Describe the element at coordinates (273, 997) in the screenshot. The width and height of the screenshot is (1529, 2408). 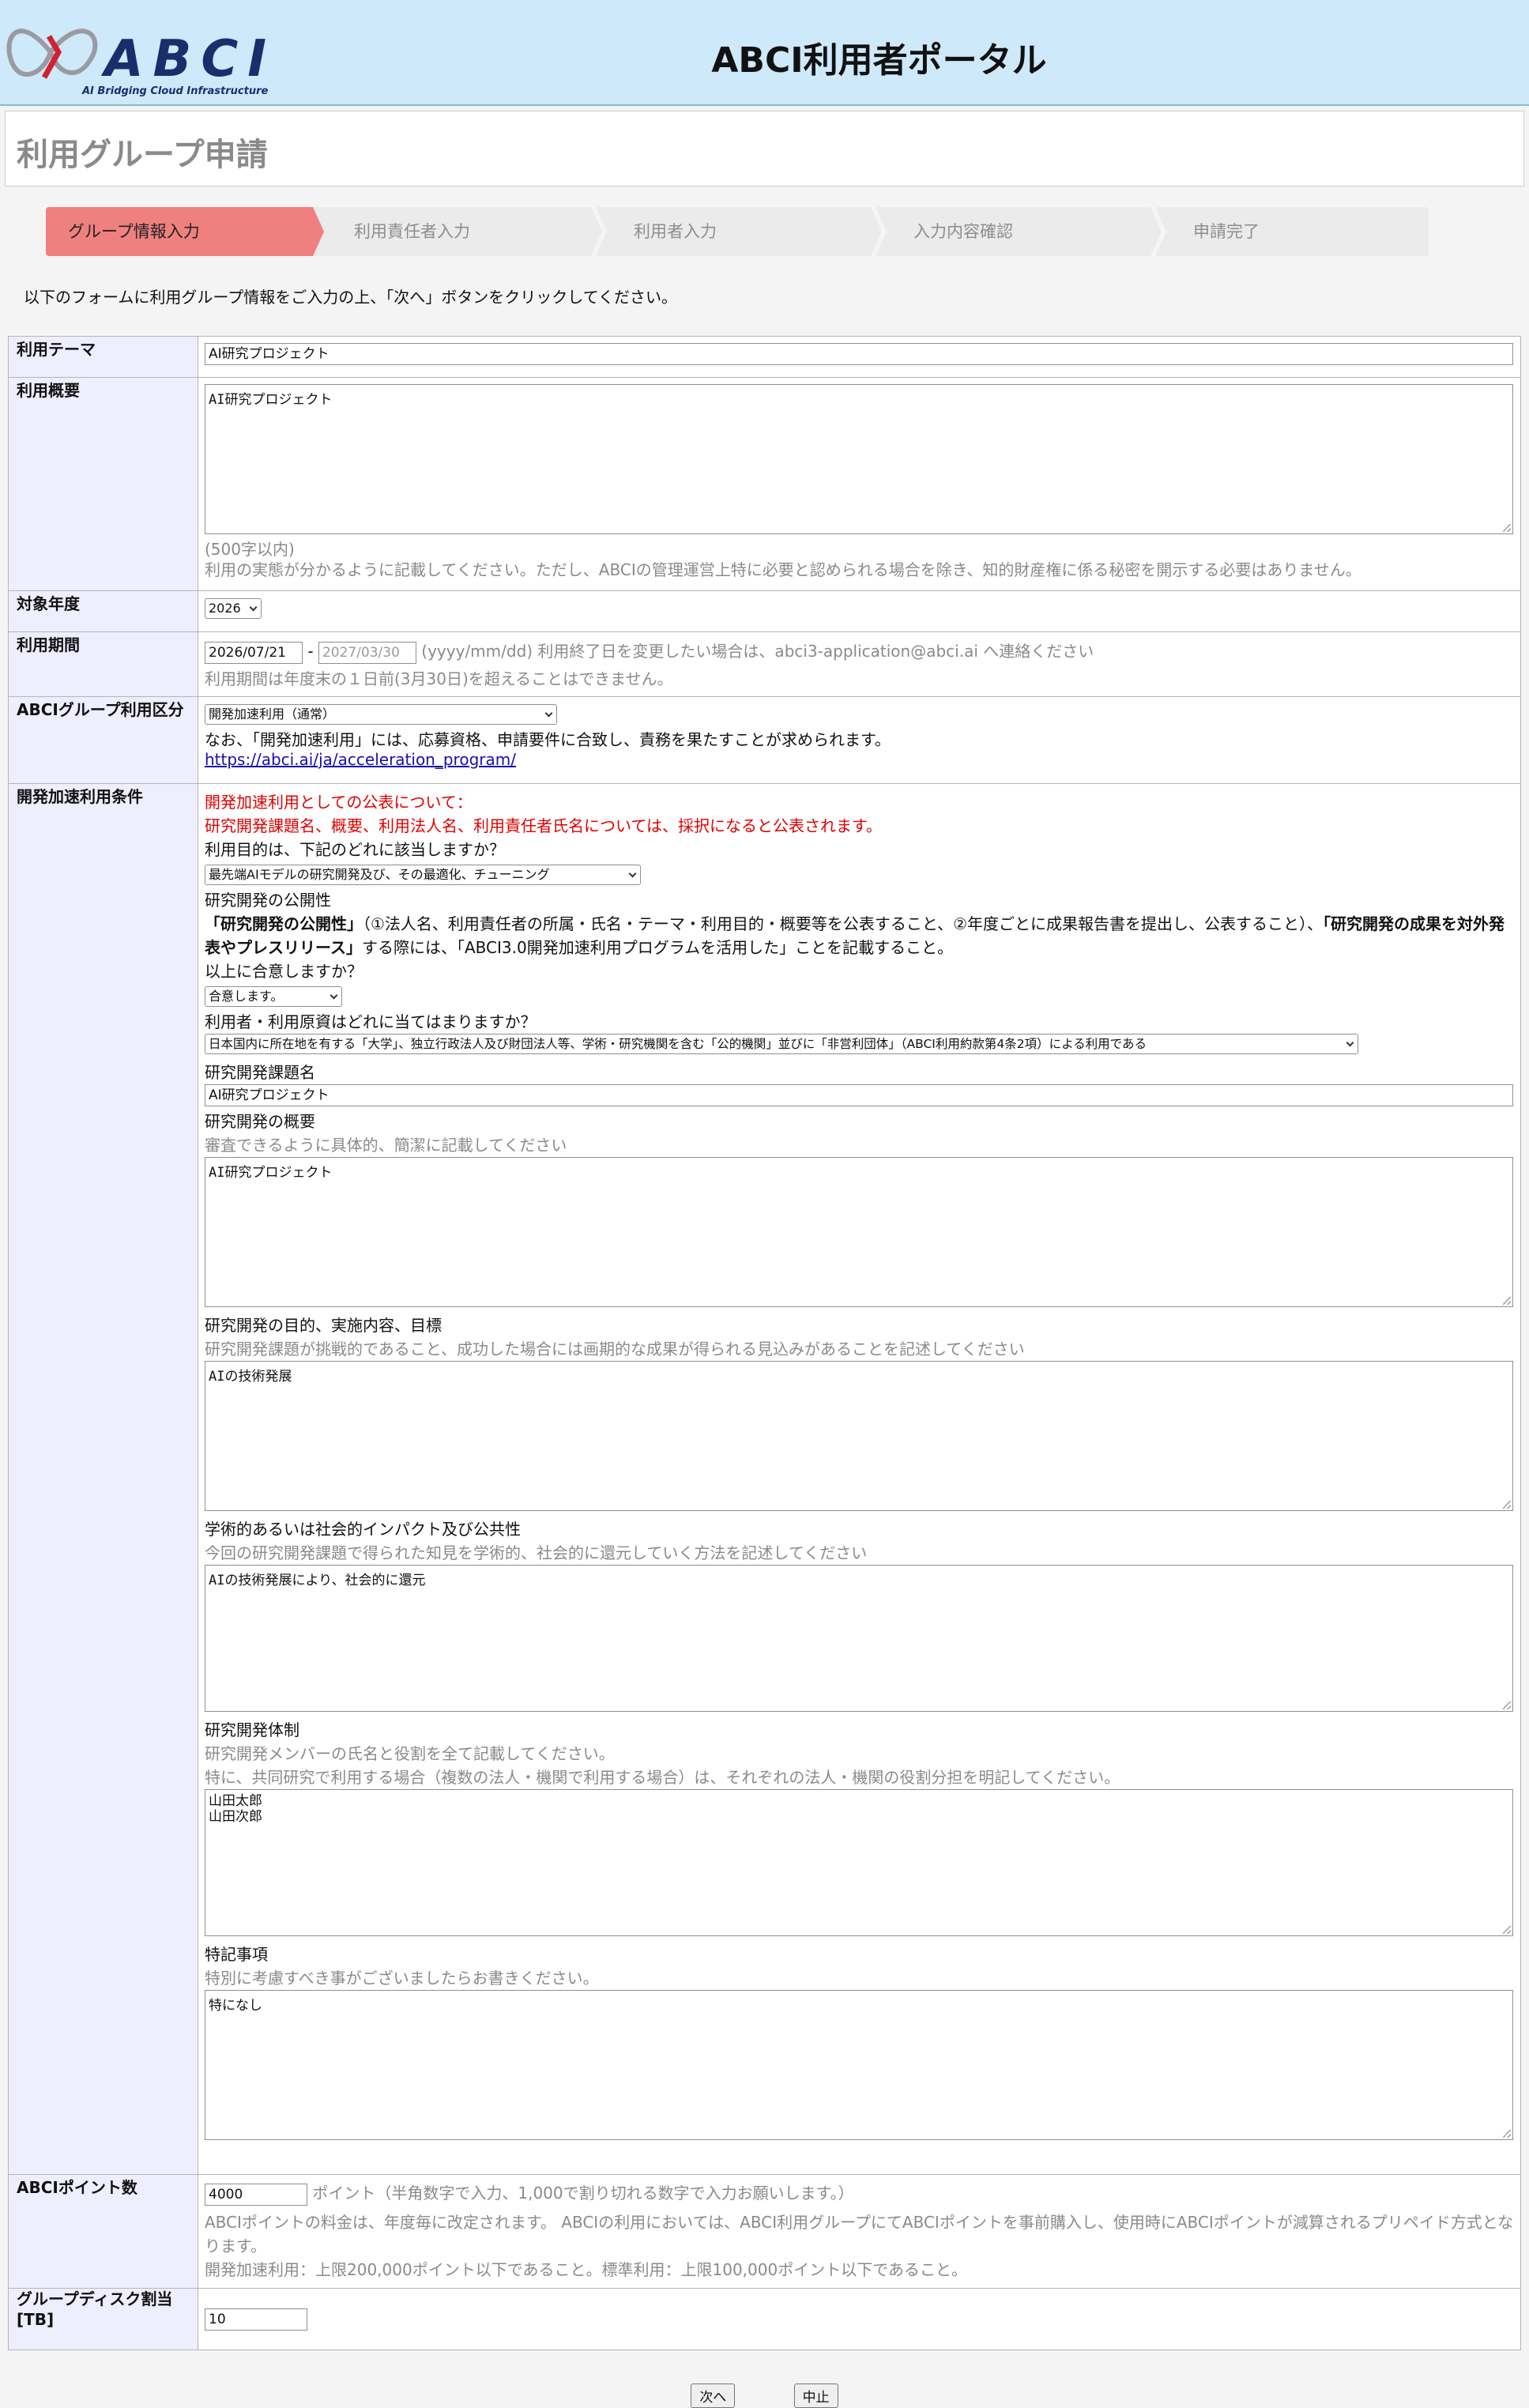
I see `agree-select: 合意します。` at that location.